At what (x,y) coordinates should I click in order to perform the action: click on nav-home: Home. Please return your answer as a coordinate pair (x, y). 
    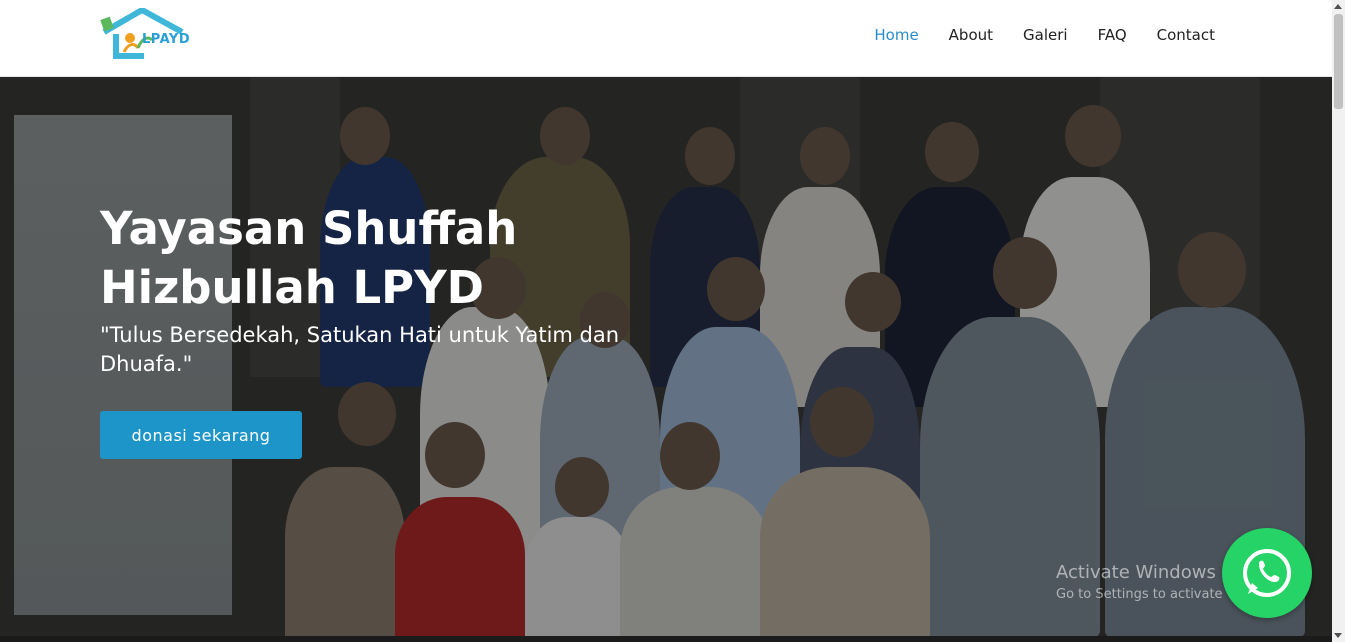
    Looking at the image, I should click on (896, 35).